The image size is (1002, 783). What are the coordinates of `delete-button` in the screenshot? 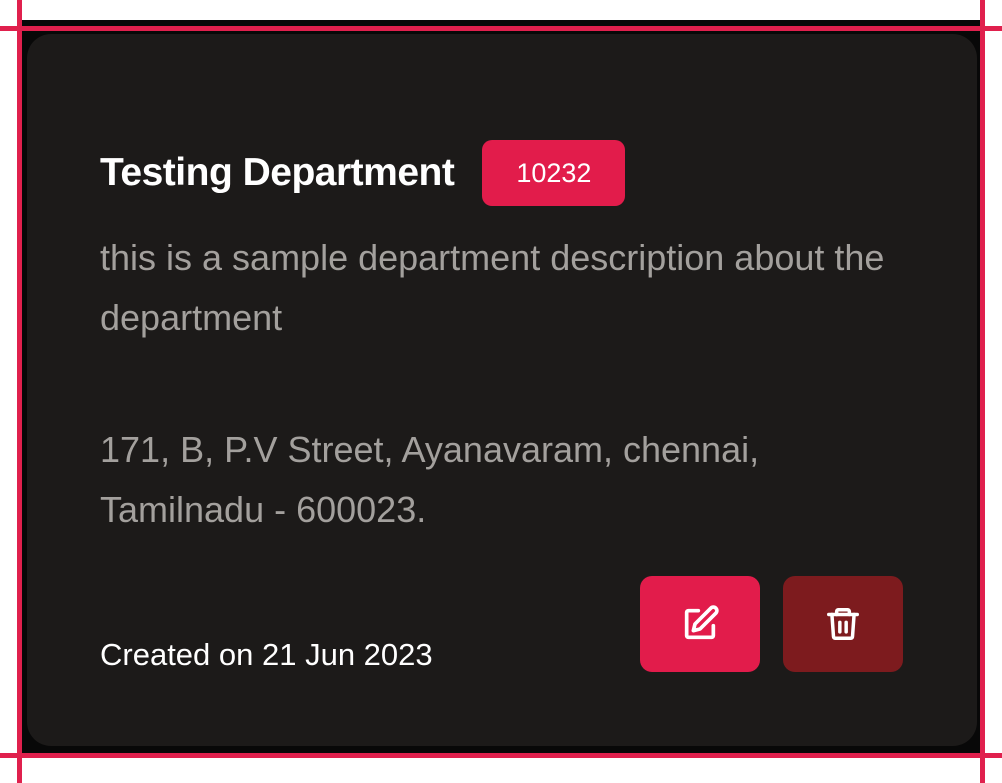 It's located at (843, 624).